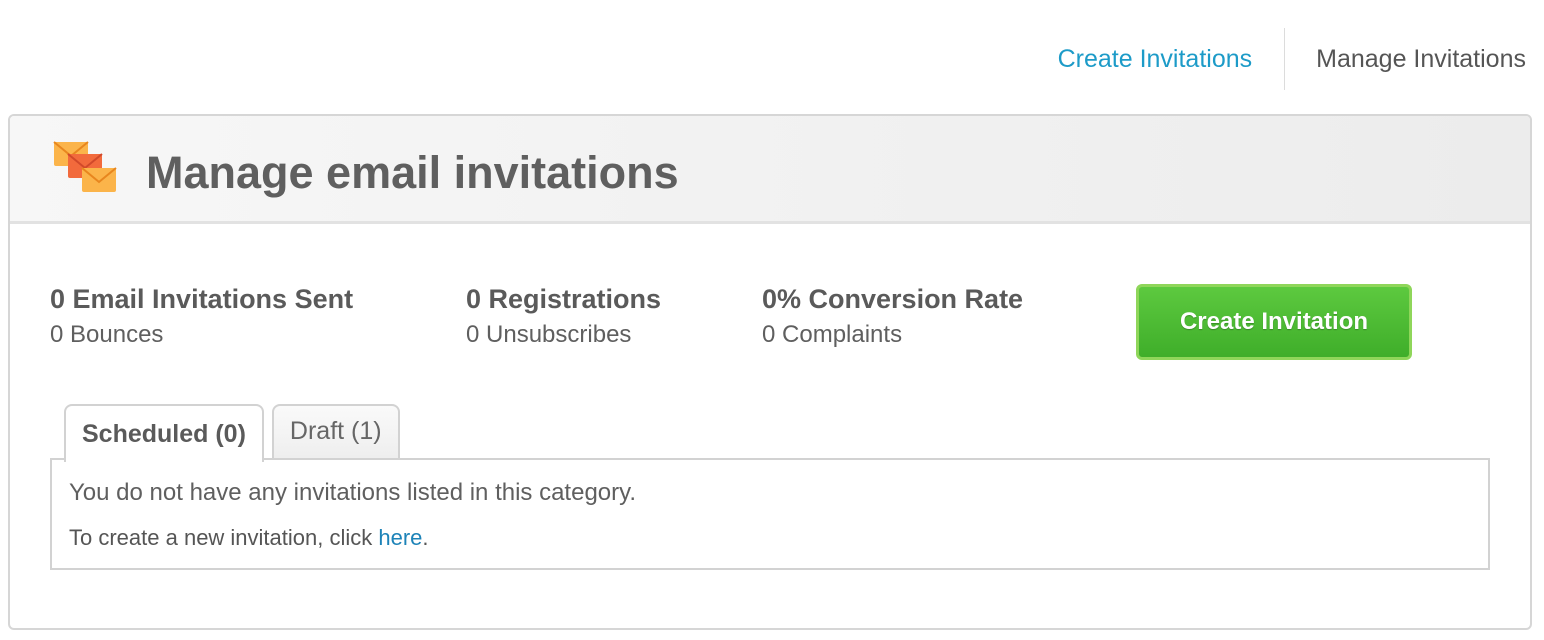 This screenshot has height=640, width=1544. Describe the element at coordinates (335, 432) in the screenshot. I see `tab-draft: Draft (1)` at that location.